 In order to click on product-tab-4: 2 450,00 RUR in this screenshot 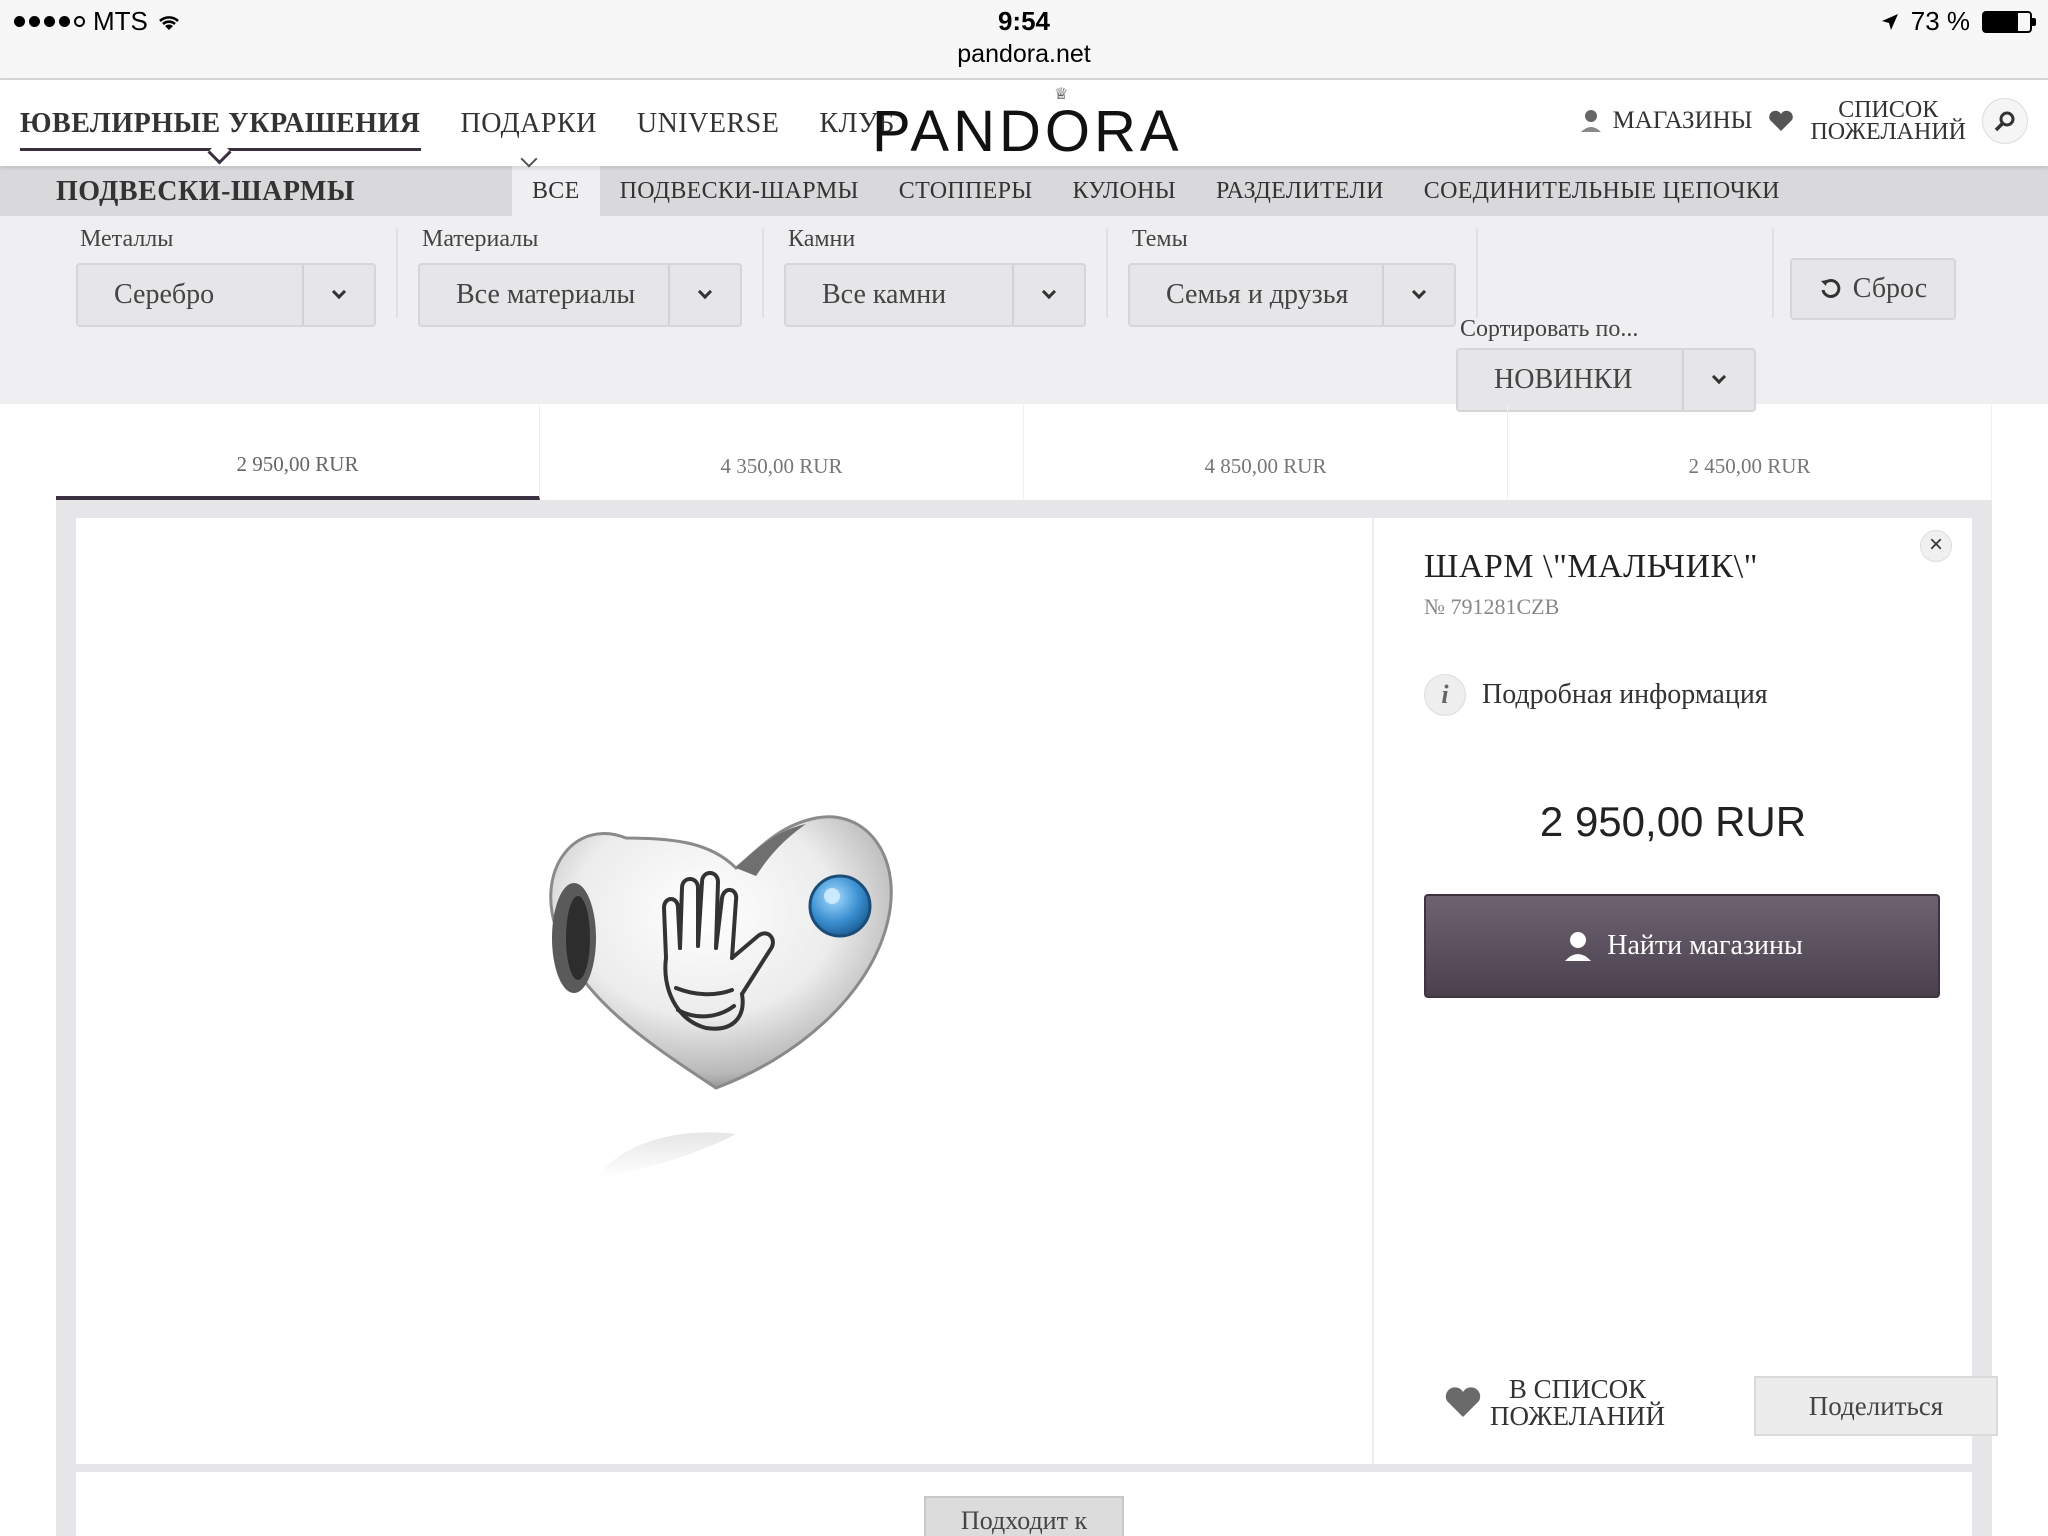, I will do `click(1750, 452)`.